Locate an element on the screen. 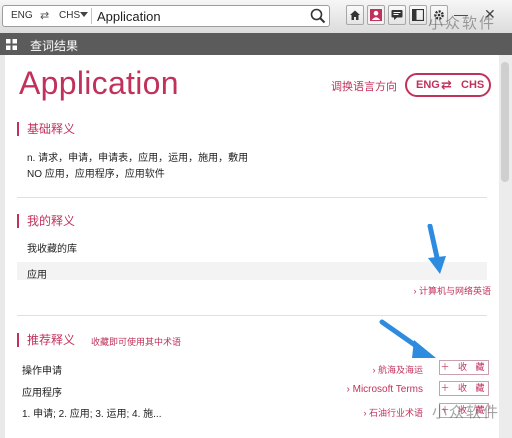 The width and height of the screenshot is (512, 438). recommended-definition-subtitle: 收藏即可使用其中术语 is located at coordinates (136, 342).